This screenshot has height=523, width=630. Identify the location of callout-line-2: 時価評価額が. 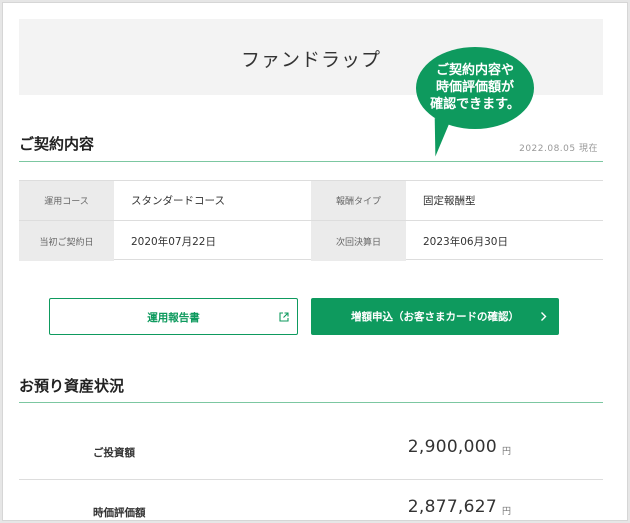
(474, 87).